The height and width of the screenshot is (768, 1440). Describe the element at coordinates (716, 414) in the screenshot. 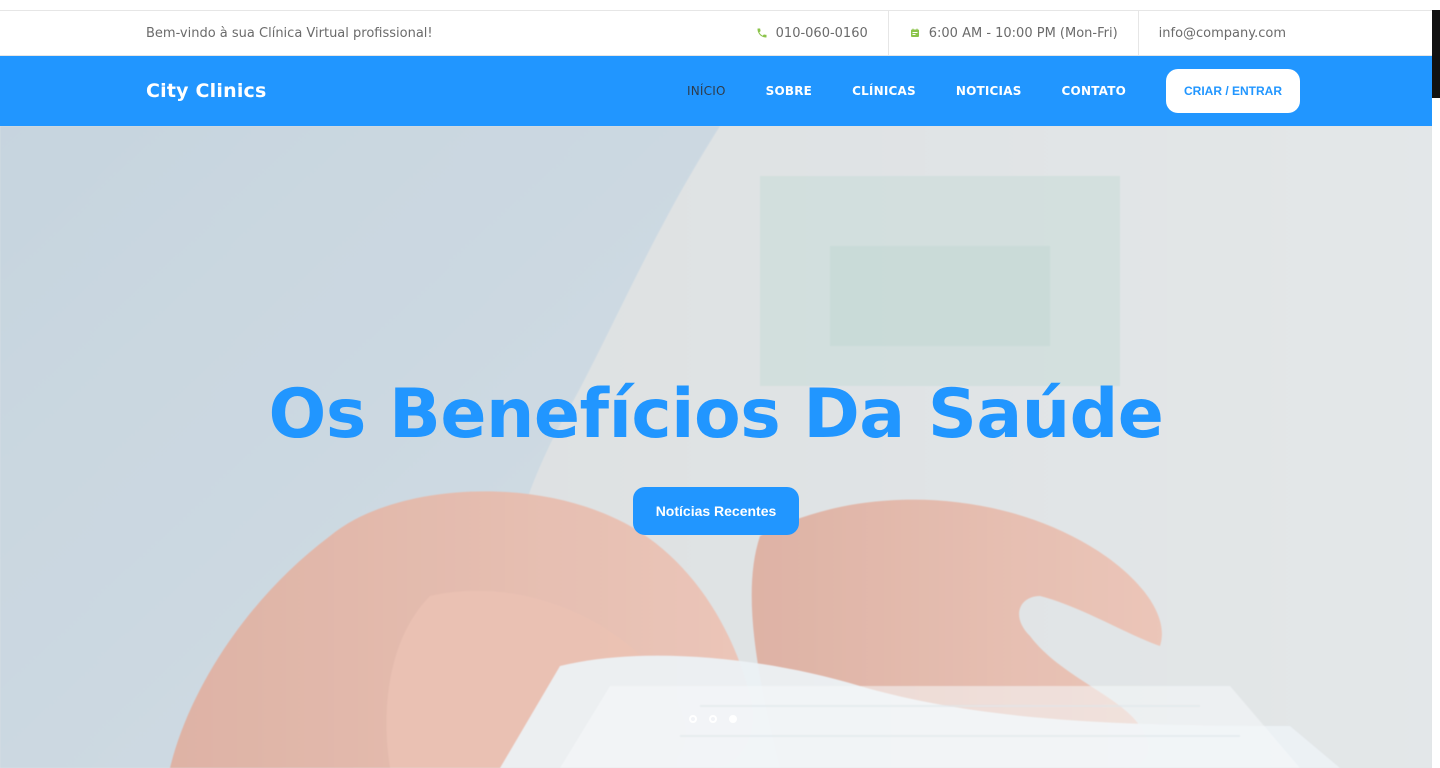

I see `hero-title: Os Benefícios Da Saúde` at that location.